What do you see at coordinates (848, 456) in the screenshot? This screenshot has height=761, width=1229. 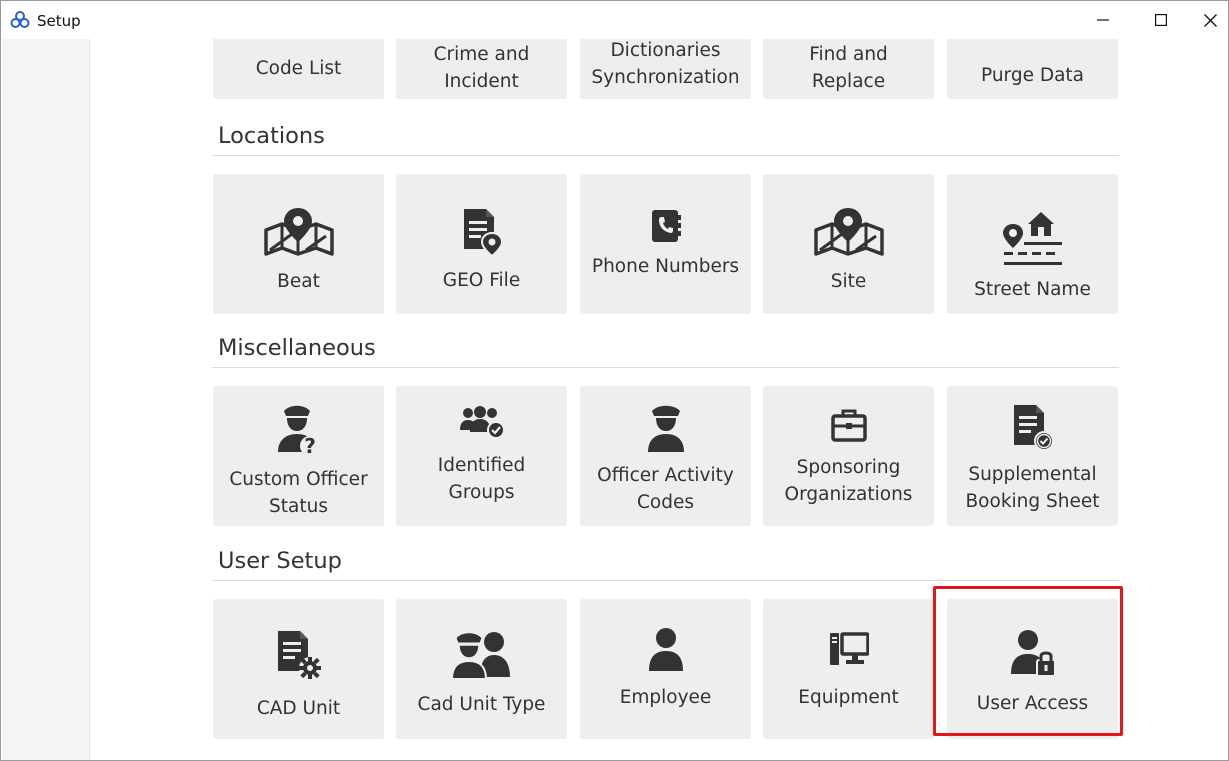 I see `tile-sponsoring-organizations: Sponsoring Organizations` at bounding box center [848, 456].